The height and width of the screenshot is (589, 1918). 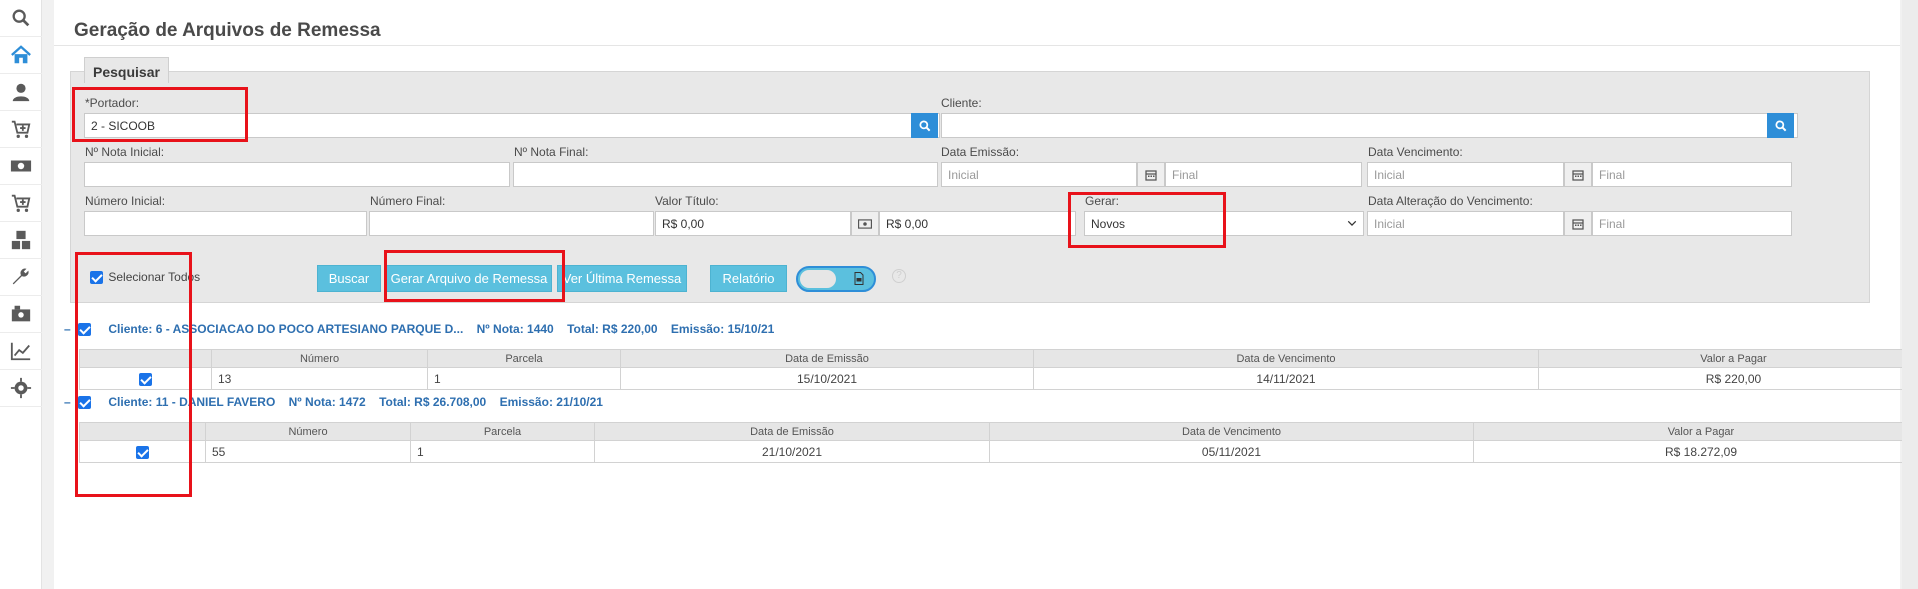 What do you see at coordinates (1263, 174) in the screenshot?
I see `data-emissao-end: Final` at bounding box center [1263, 174].